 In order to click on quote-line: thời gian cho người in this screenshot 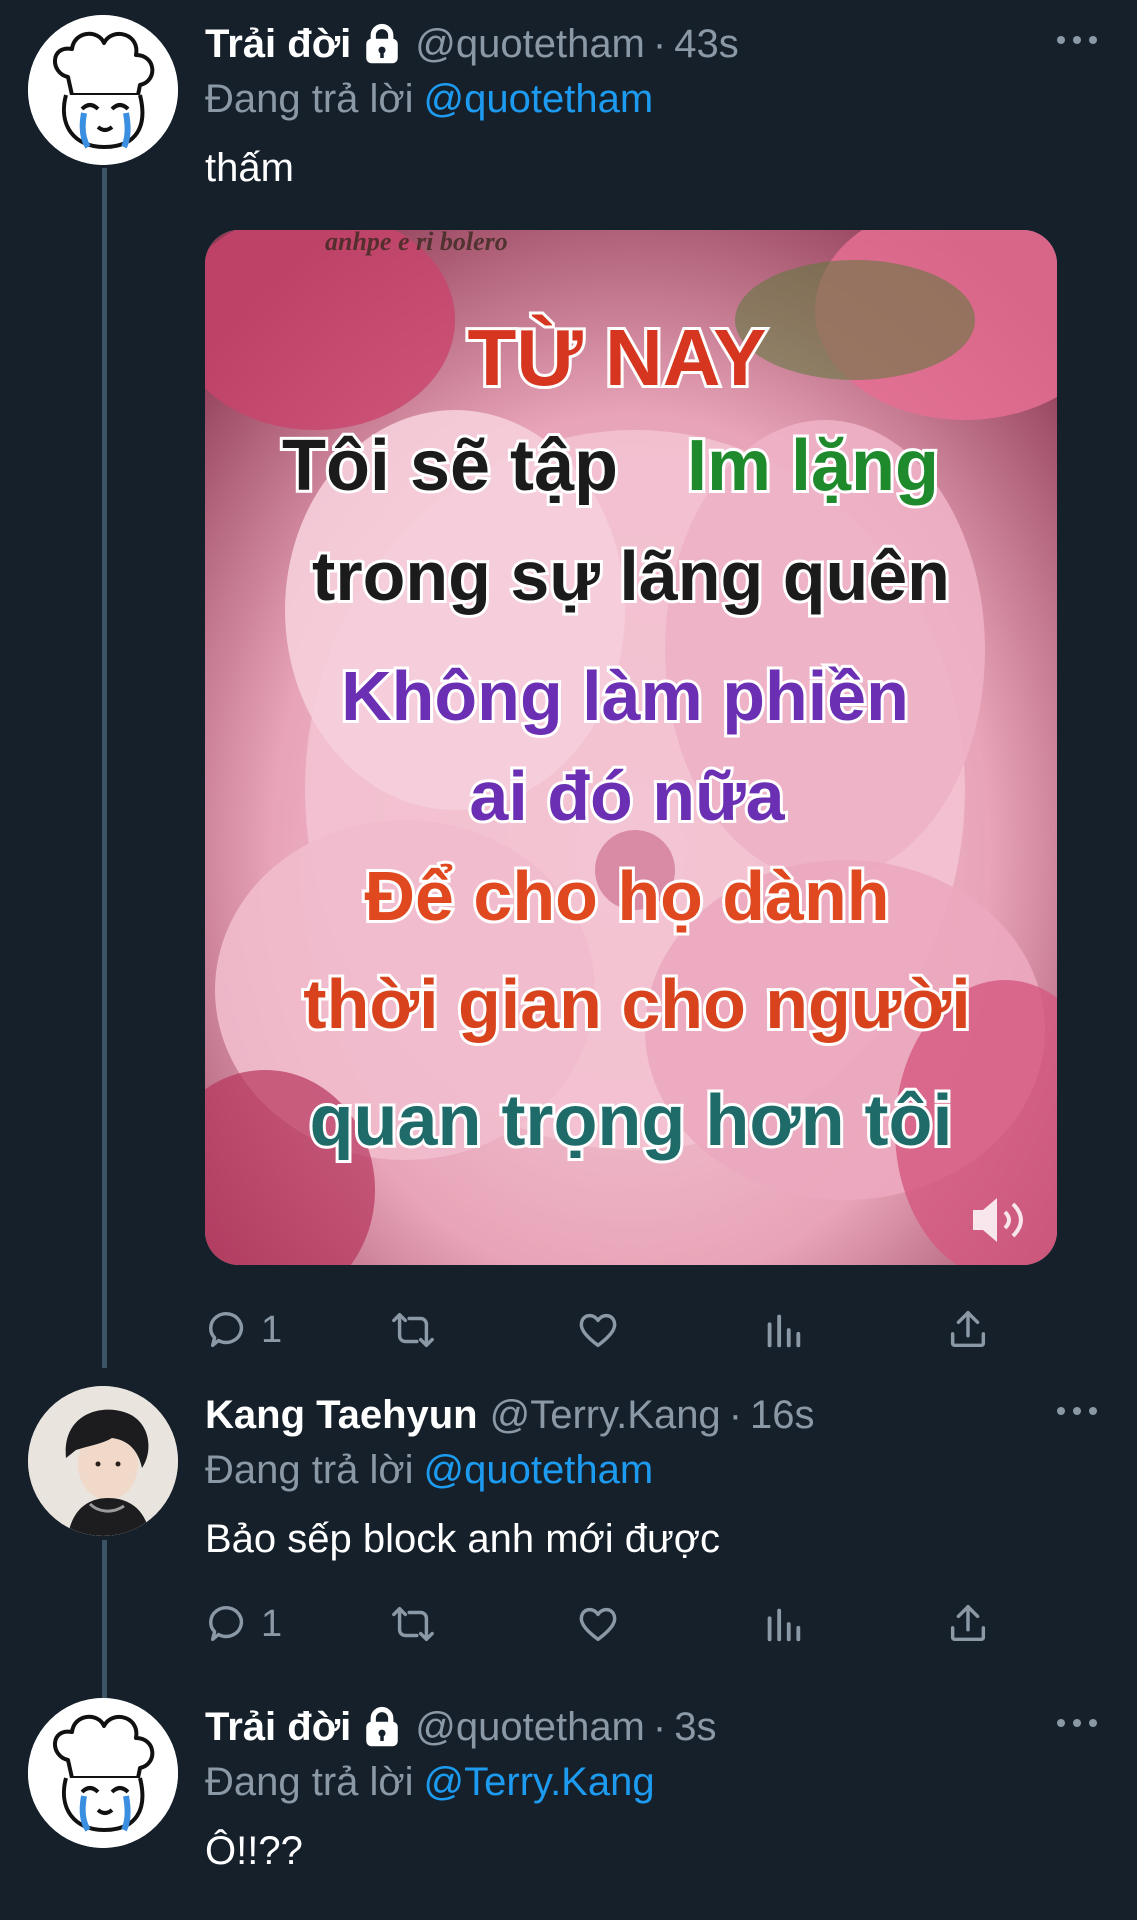, I will do `click(636, 1004)`.